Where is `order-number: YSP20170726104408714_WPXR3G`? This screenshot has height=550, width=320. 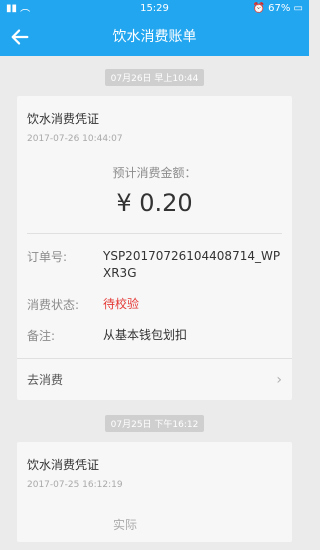 order-number: YSP20170726104408714_WPXR3G is located at coordinates (192, 264).